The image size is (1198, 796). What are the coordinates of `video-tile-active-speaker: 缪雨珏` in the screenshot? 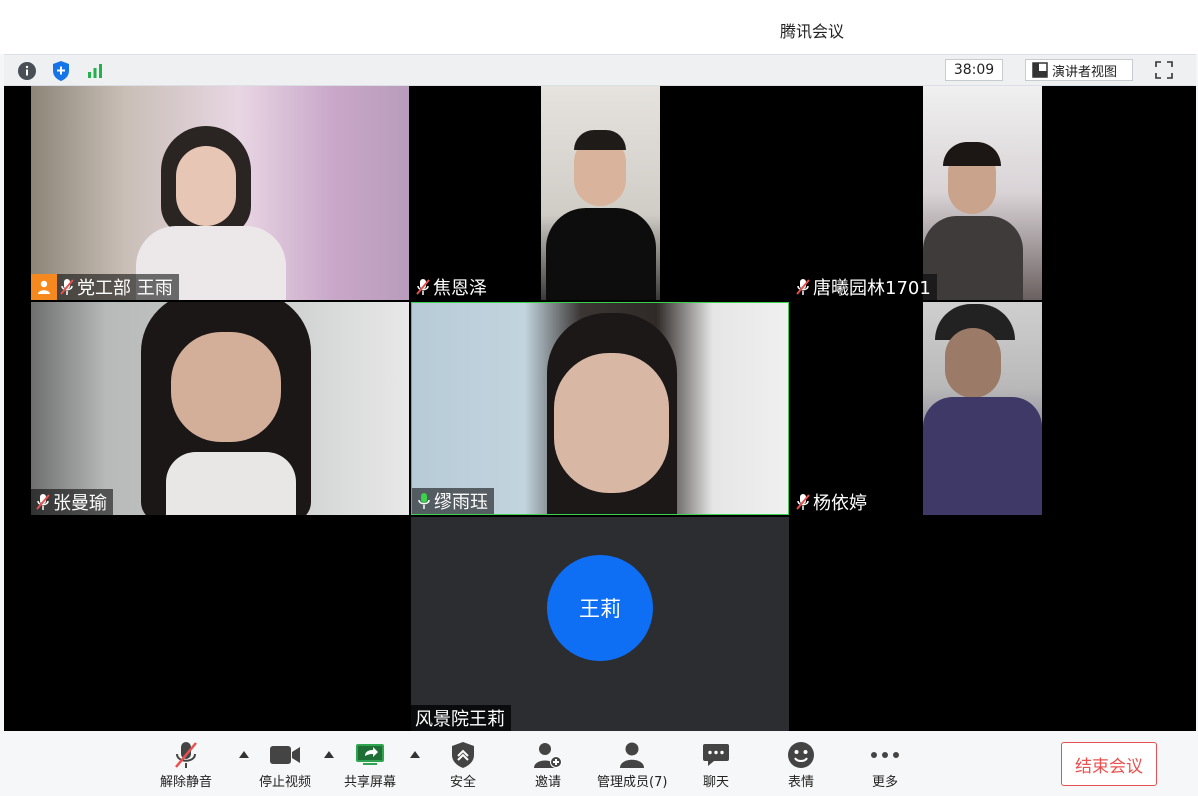 It's located at (600, 408).